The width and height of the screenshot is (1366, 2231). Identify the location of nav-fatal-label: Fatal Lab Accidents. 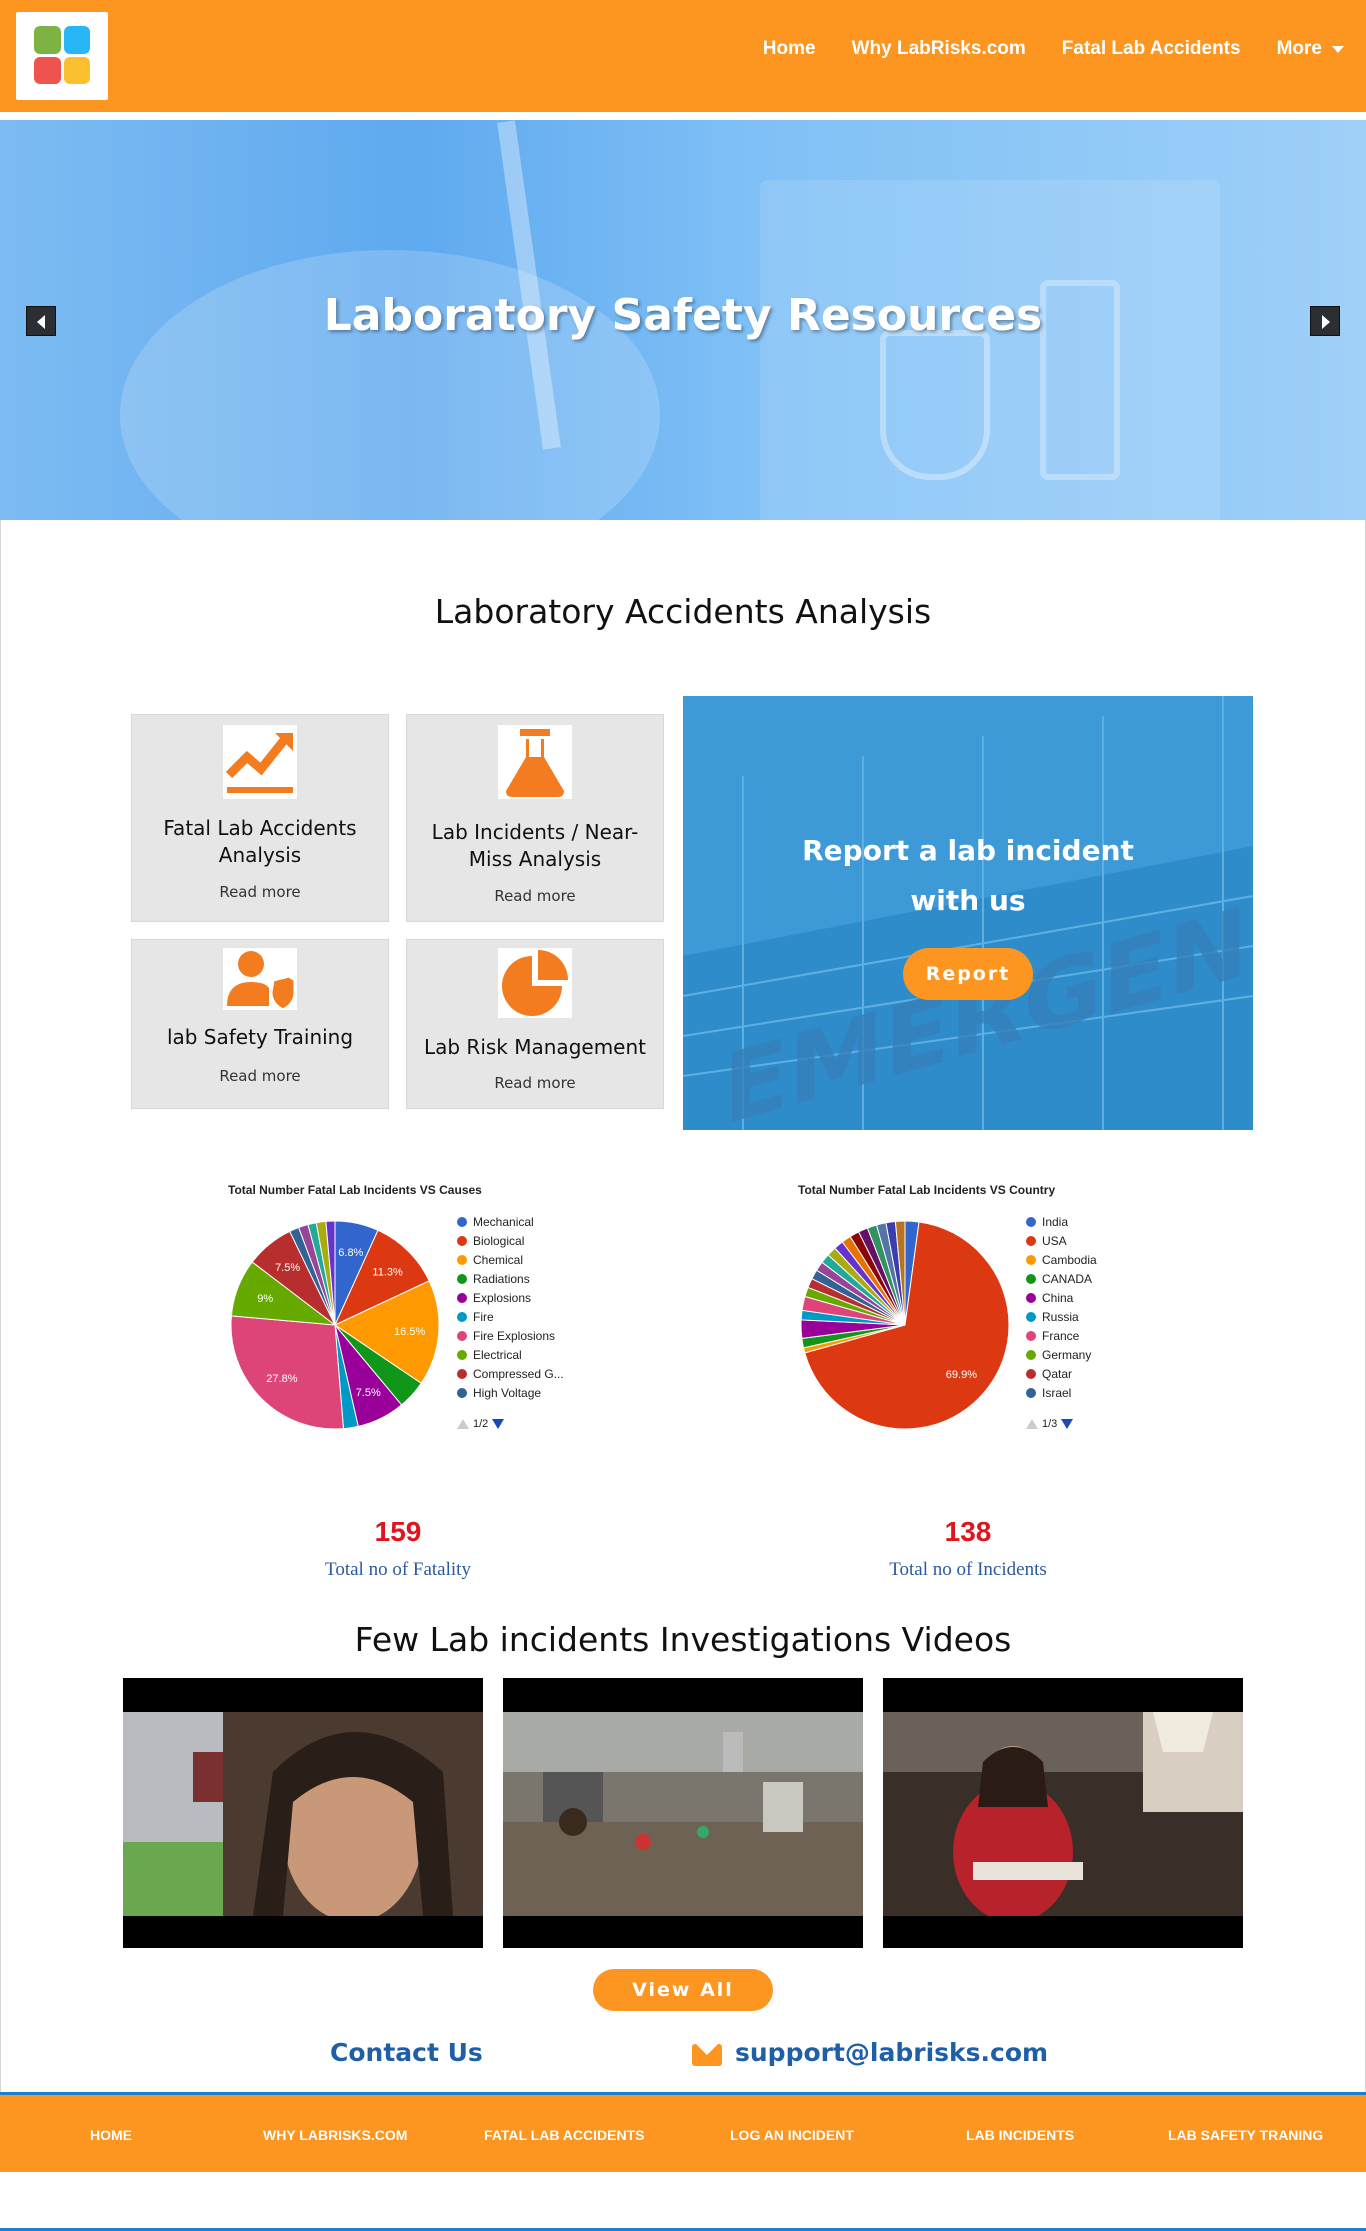
(1151, 48).